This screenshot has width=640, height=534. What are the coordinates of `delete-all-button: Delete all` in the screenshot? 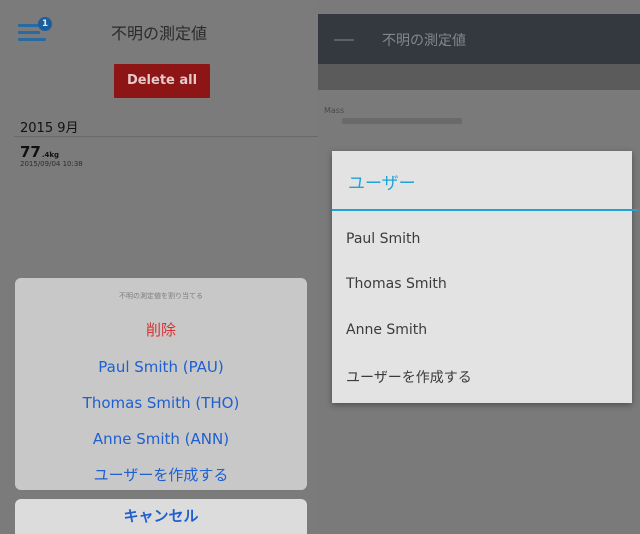 It's located at (162, 81).